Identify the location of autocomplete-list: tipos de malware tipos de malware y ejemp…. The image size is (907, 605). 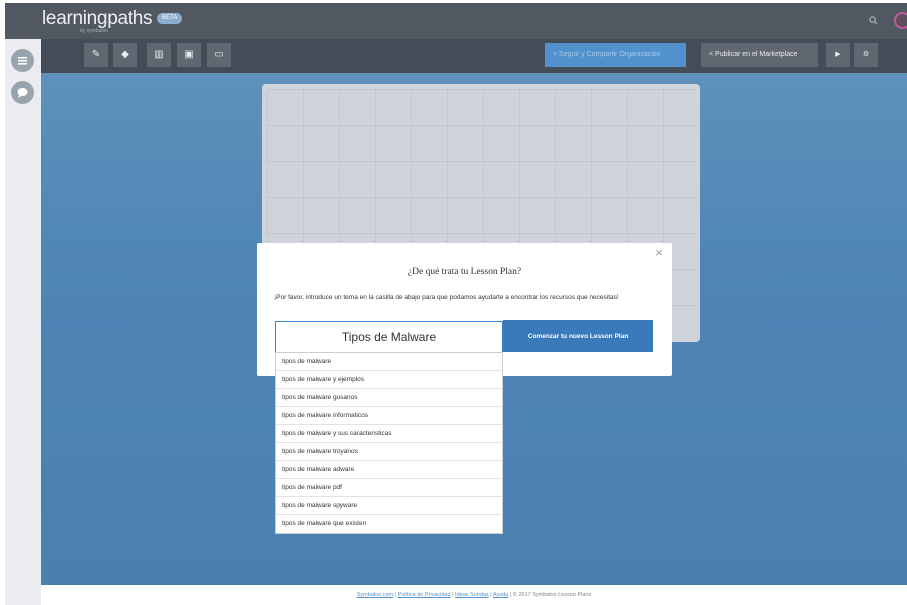
(389, 443).